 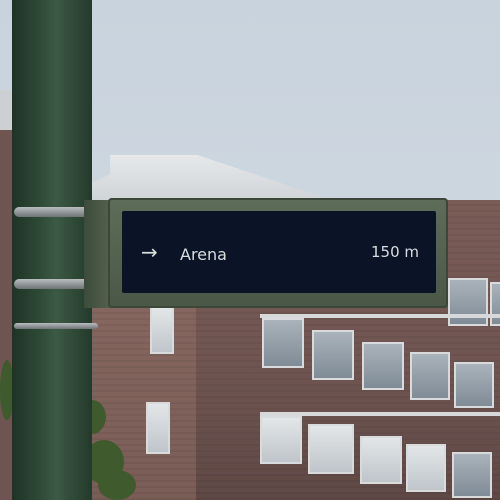 What do you see at coordinates (56, 326) in the screenshot?
I see `pole-clamp` at bounding box center [56, 326].